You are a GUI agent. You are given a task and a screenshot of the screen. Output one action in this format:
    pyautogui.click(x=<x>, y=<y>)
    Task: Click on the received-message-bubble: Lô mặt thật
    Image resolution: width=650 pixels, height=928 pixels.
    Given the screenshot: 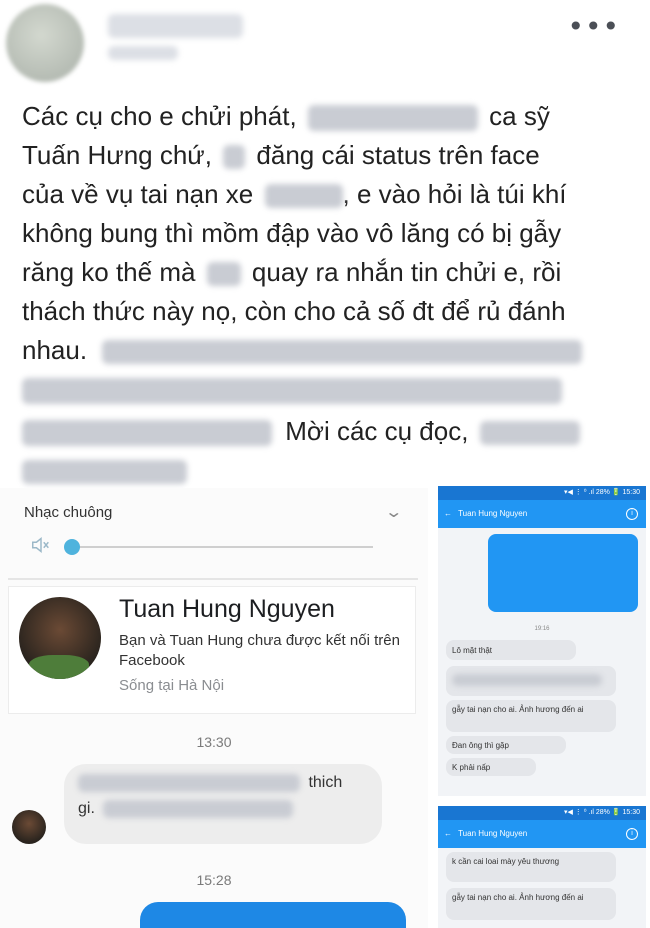 What is the action you would take?
    pyautogui.click(x=511, y=650)
    